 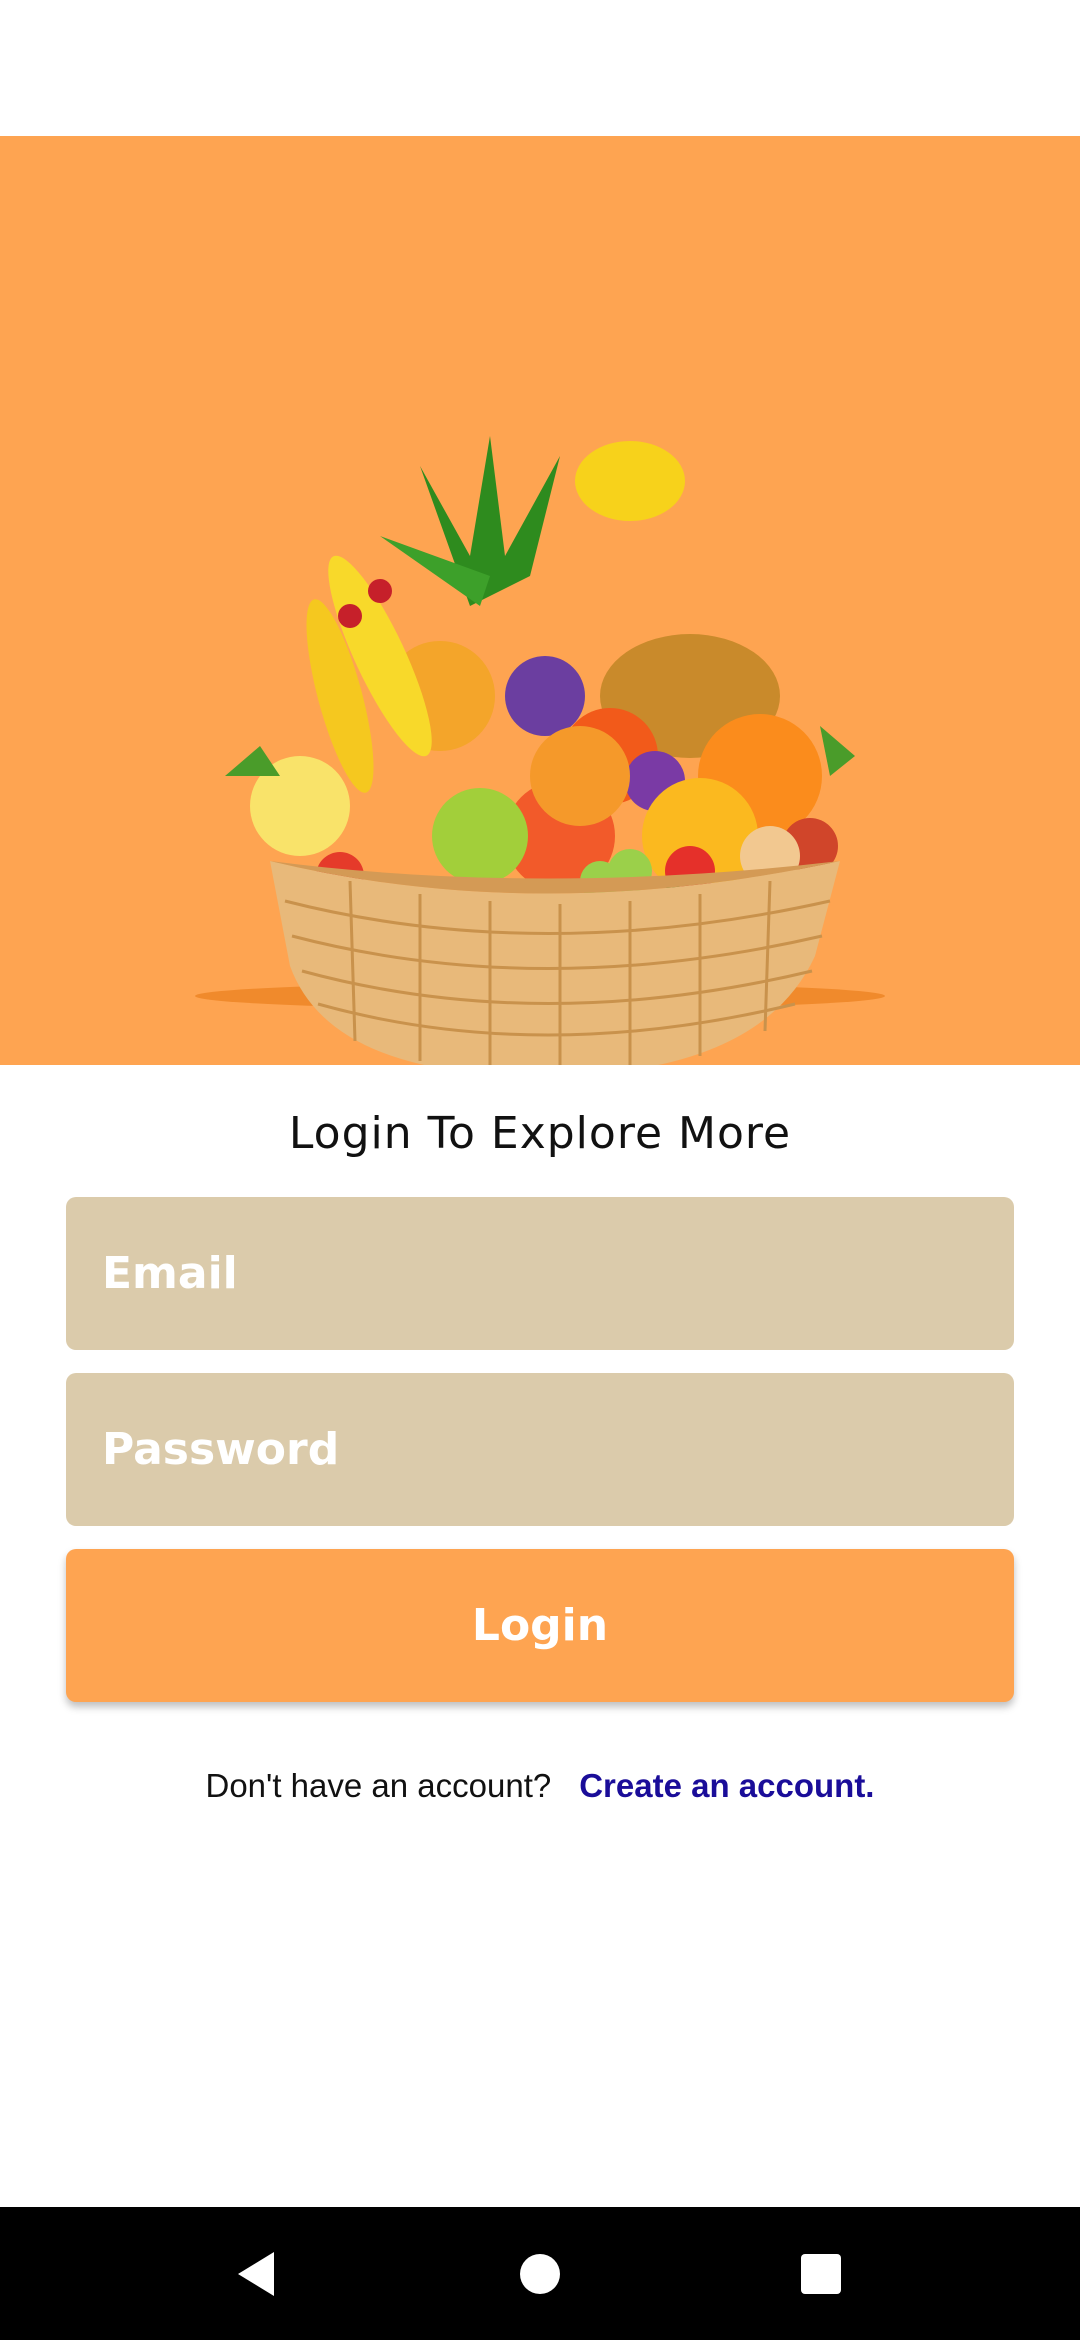 I want to click on home-circle-icon, so click(x=540, y=2273).